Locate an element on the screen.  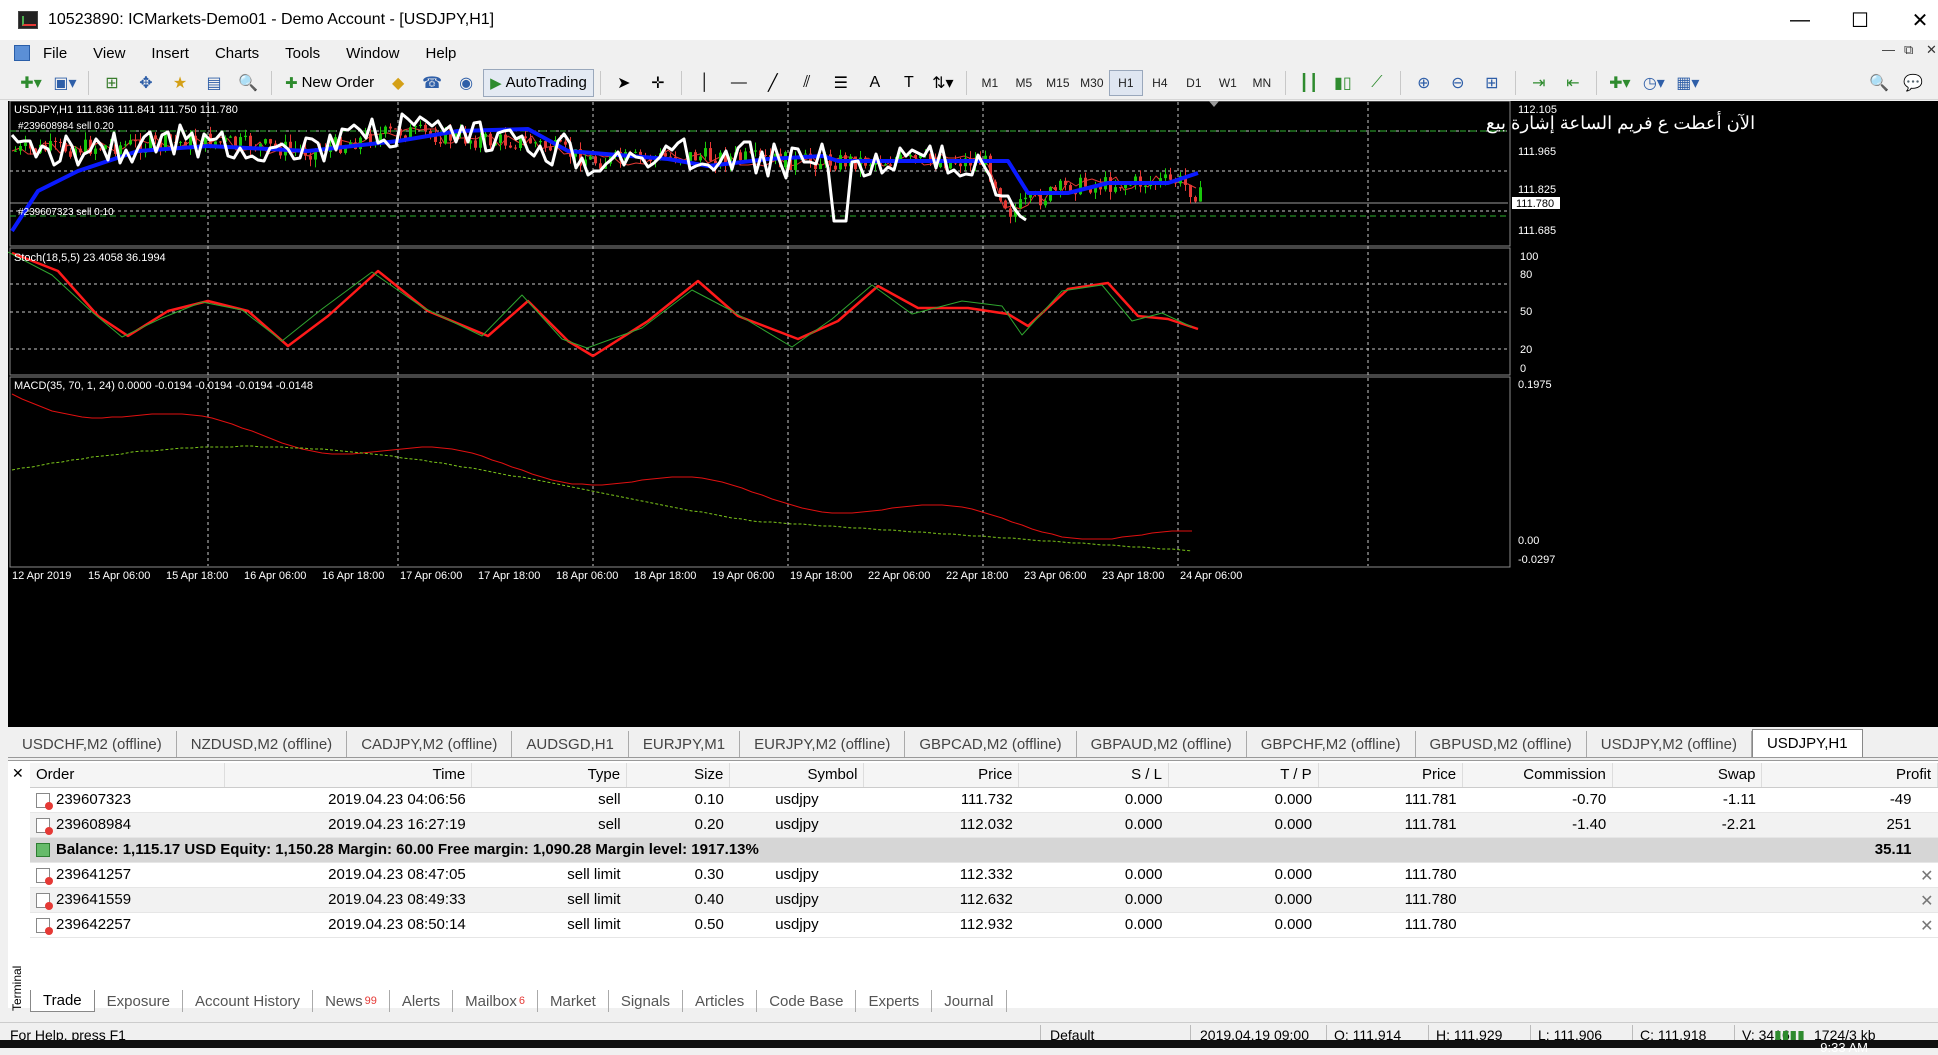
new-order-button: ✚ New Order is located at coordinates (329, 83).